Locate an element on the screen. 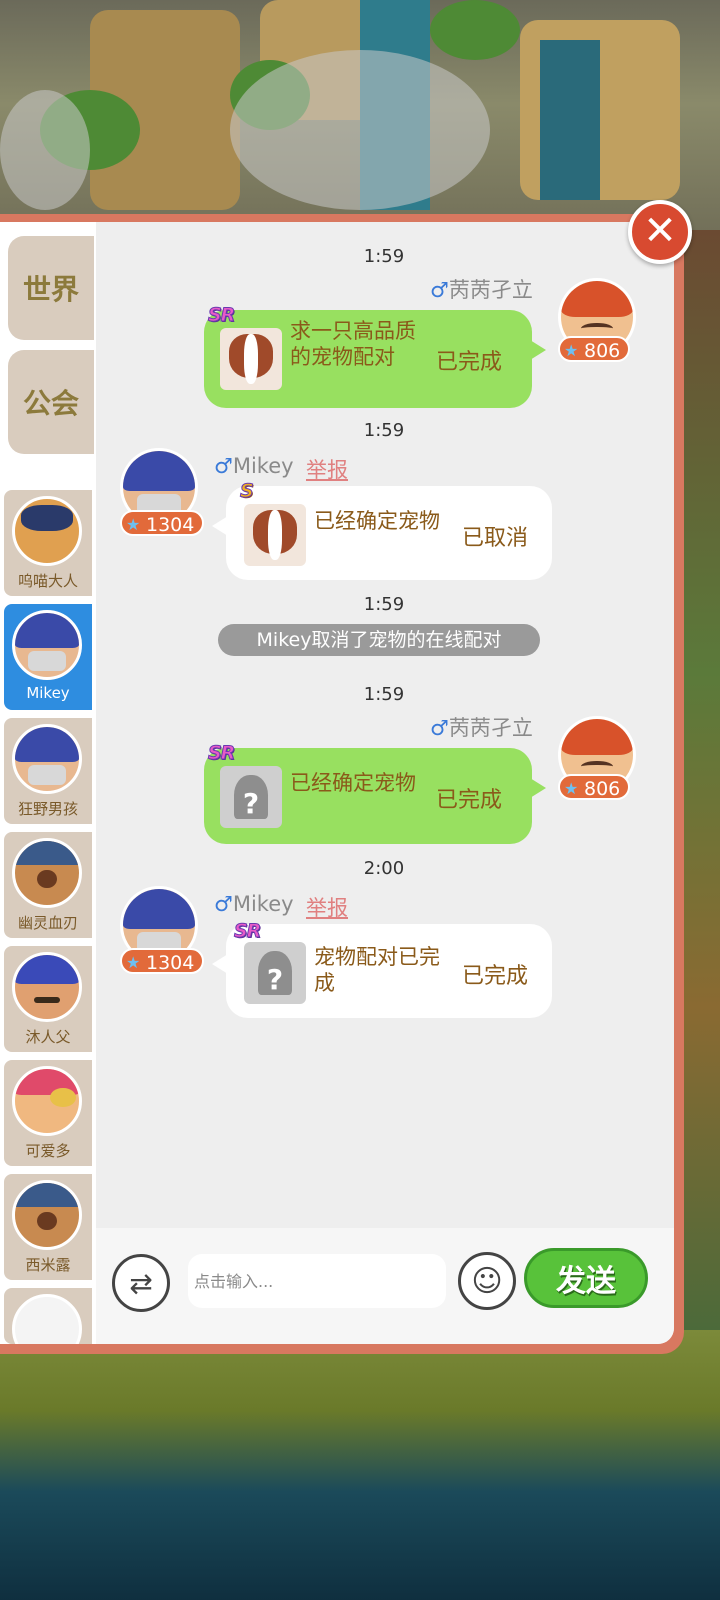  swap-arrows-icon: ⇄ is located at coordinates (141, 1283).